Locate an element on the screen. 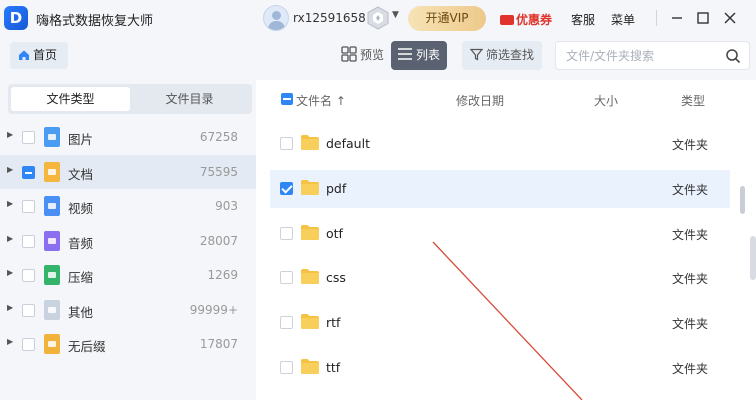 The width and height of the screenshot is (756, 400). file-row: default 文件夹 is located at coordinates (500, 144).